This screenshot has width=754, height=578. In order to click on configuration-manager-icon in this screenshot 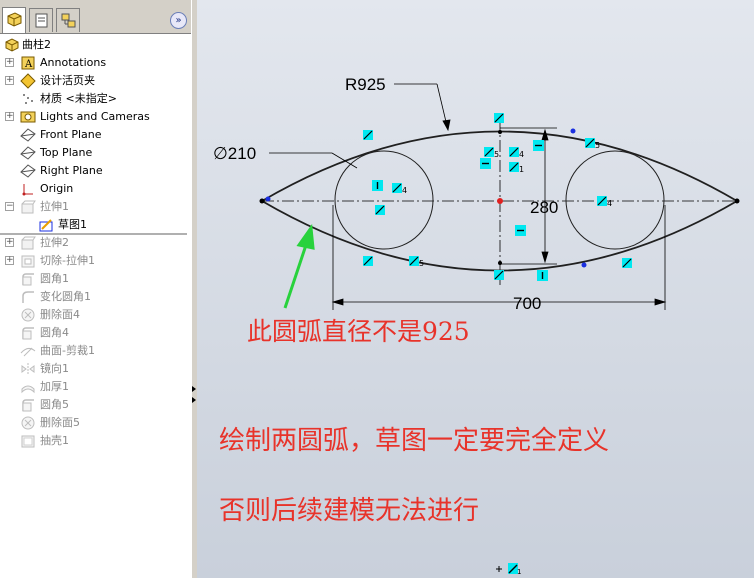, I will do `click(68, 20)`.